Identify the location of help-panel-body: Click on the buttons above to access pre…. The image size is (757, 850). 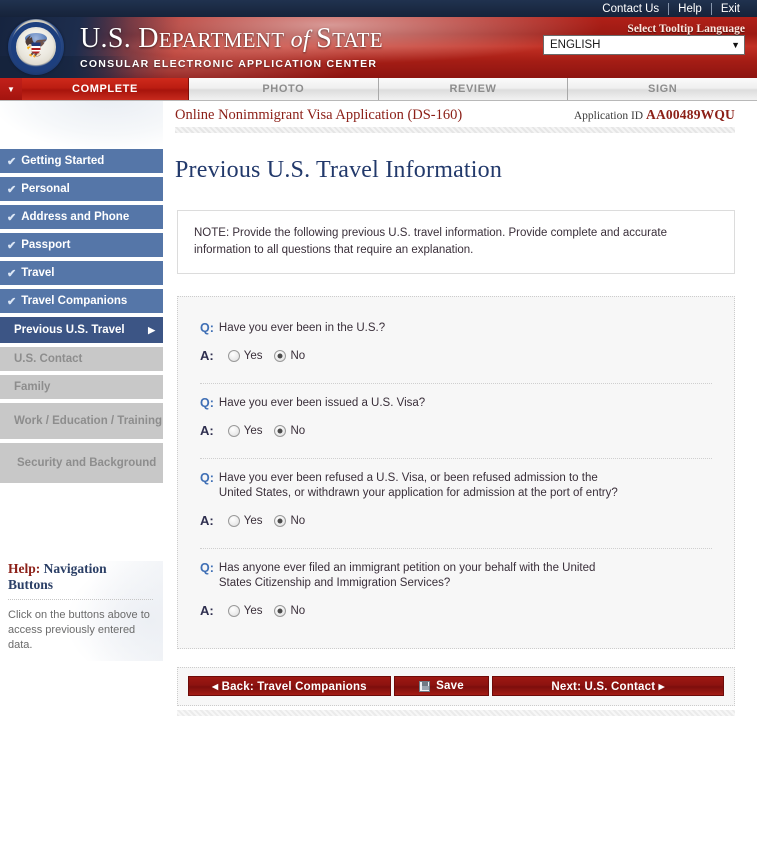
(79, 630).